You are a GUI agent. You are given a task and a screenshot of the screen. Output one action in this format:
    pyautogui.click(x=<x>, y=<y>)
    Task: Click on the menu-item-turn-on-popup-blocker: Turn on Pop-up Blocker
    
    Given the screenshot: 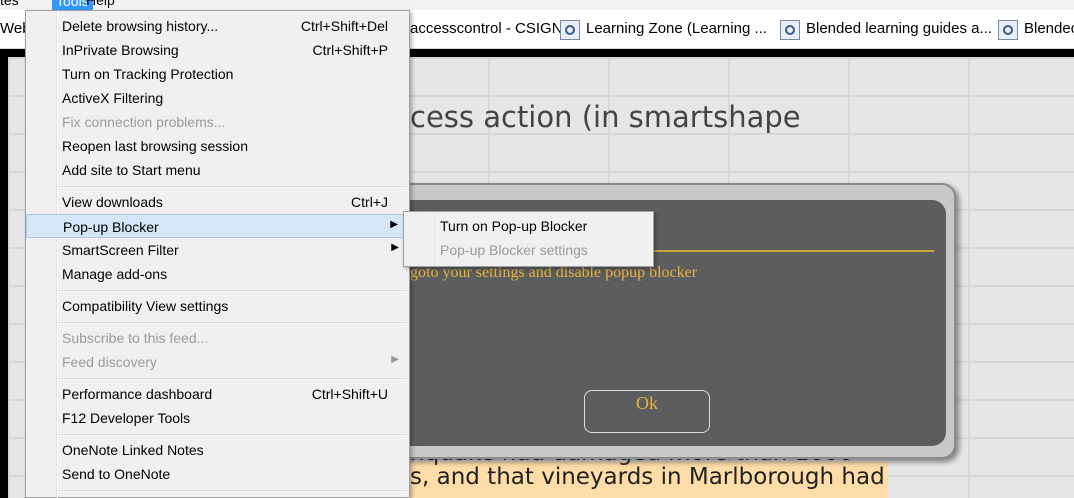 What is the action you would take?
    pyautogui.click(x=528, y=226)
    